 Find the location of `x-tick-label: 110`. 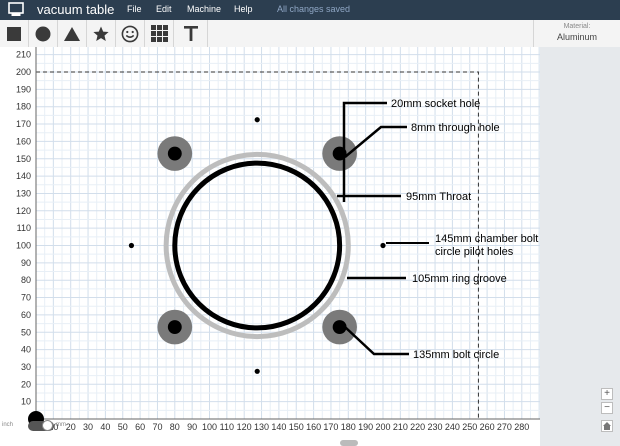

x-tick-label: 110 is located at coordinates (227, 427).